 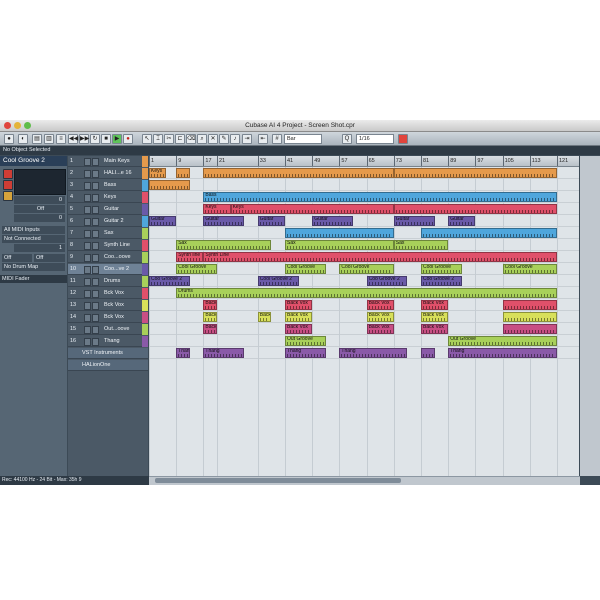 I want to click on grid-select: 1/16, so click(x=375, y=139).